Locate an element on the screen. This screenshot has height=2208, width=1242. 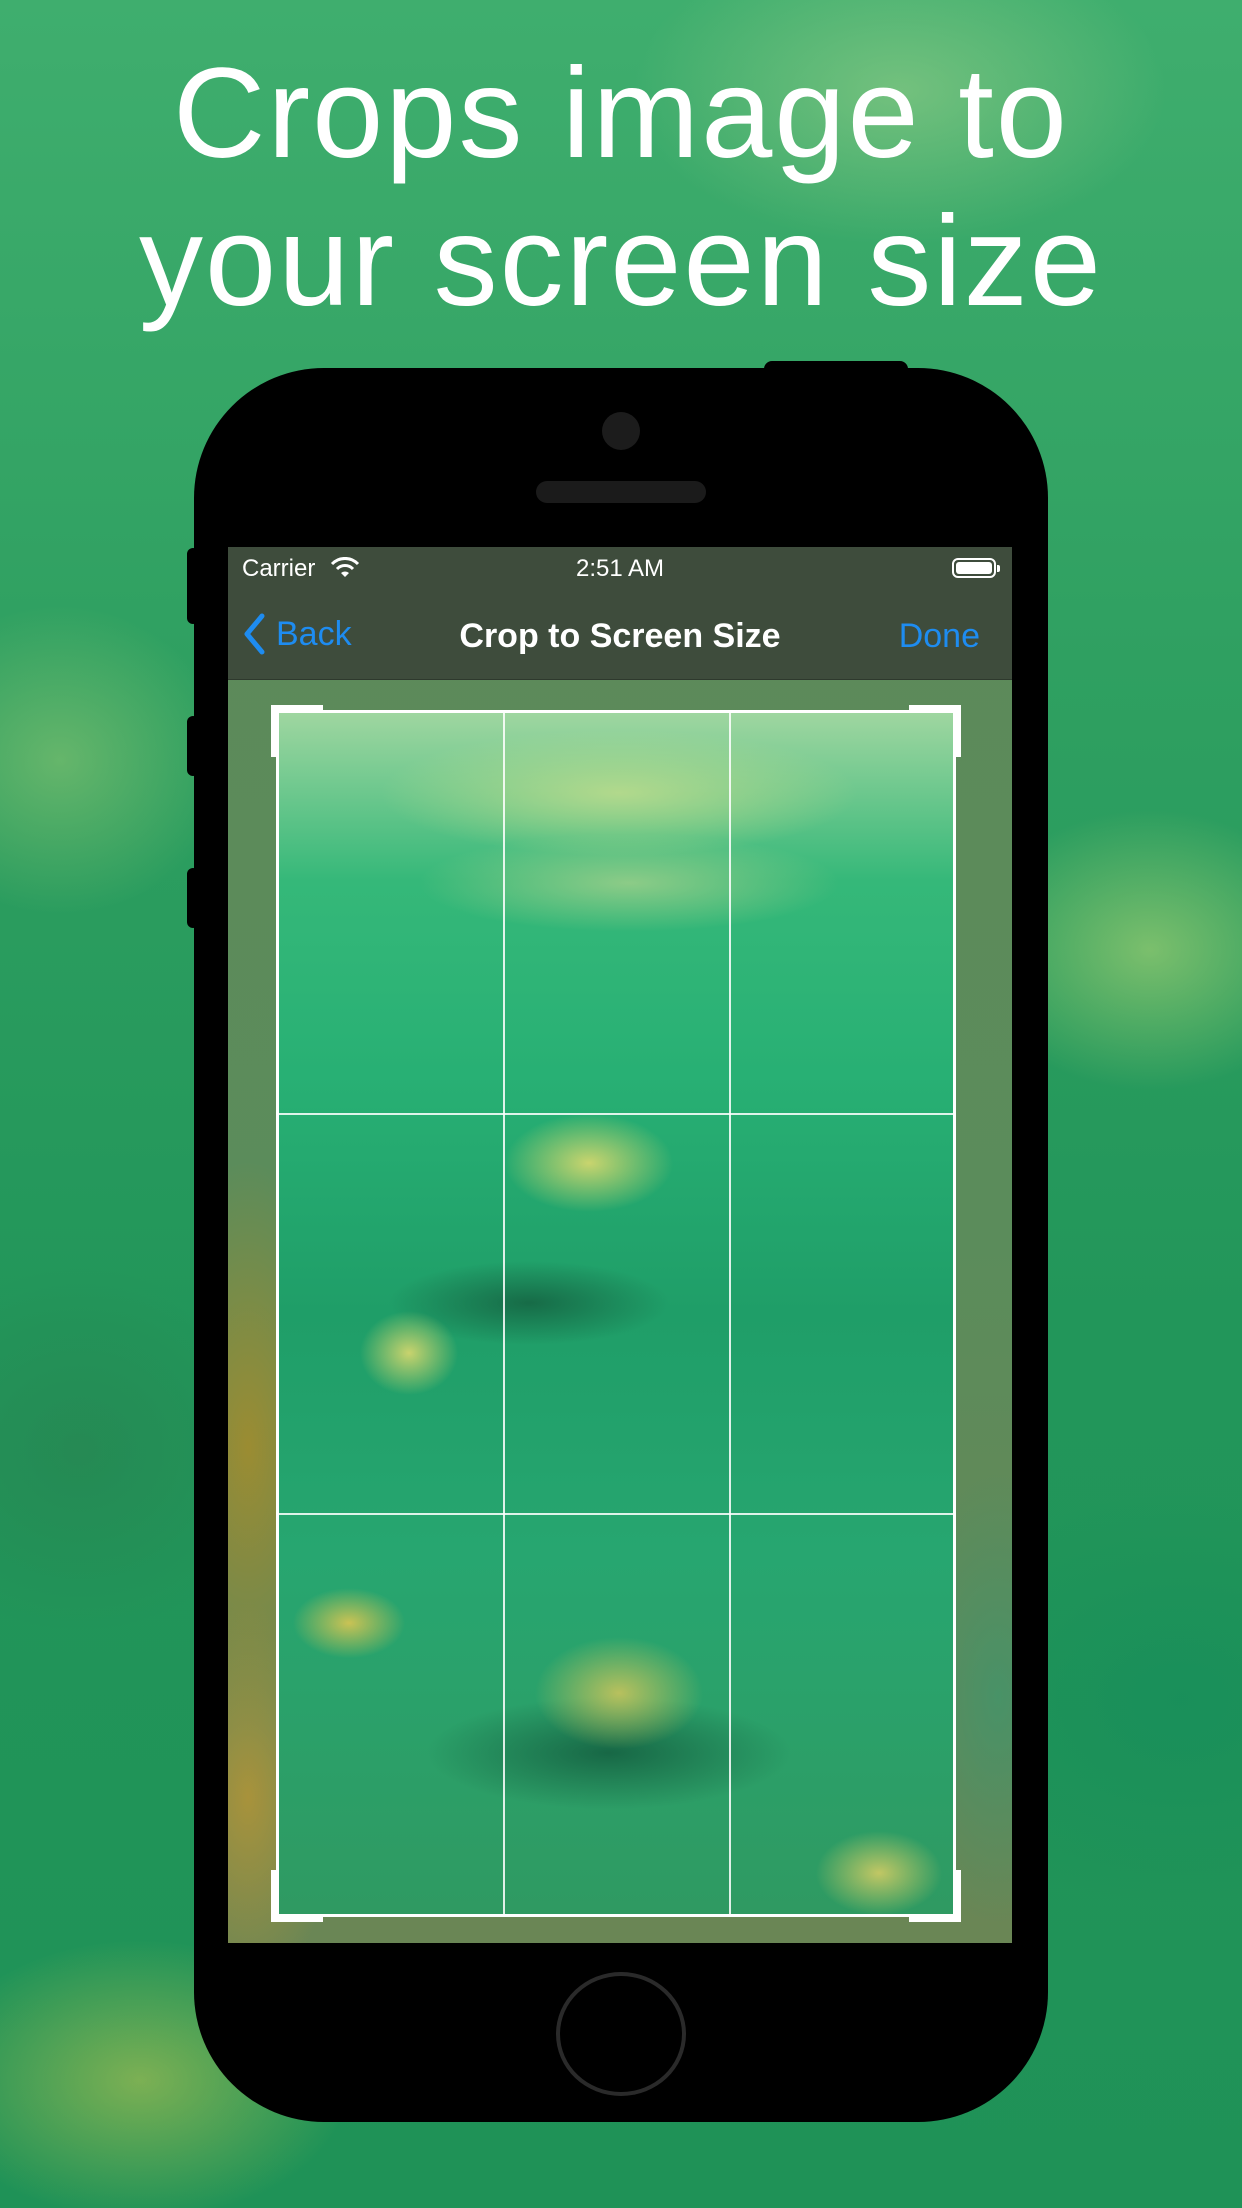
navigation-bar: Back Crop to Screen Size Done is located at coordinates (620, 635).